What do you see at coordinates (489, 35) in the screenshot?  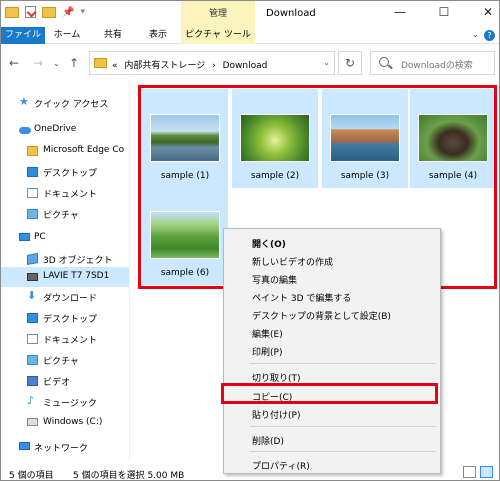 I see `help-icon: ?` at bounding box center [489, 35].